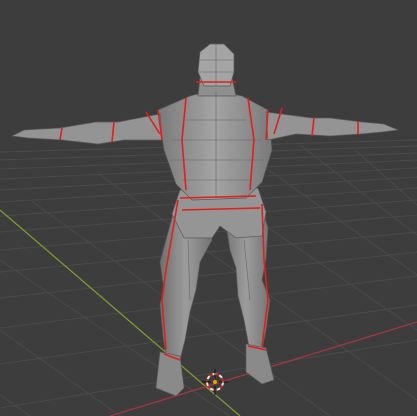 This screenshot has height=416, width=417. Describe the element at coordinates (170, 374) in the screenshot. I see `left-foot` at that location.